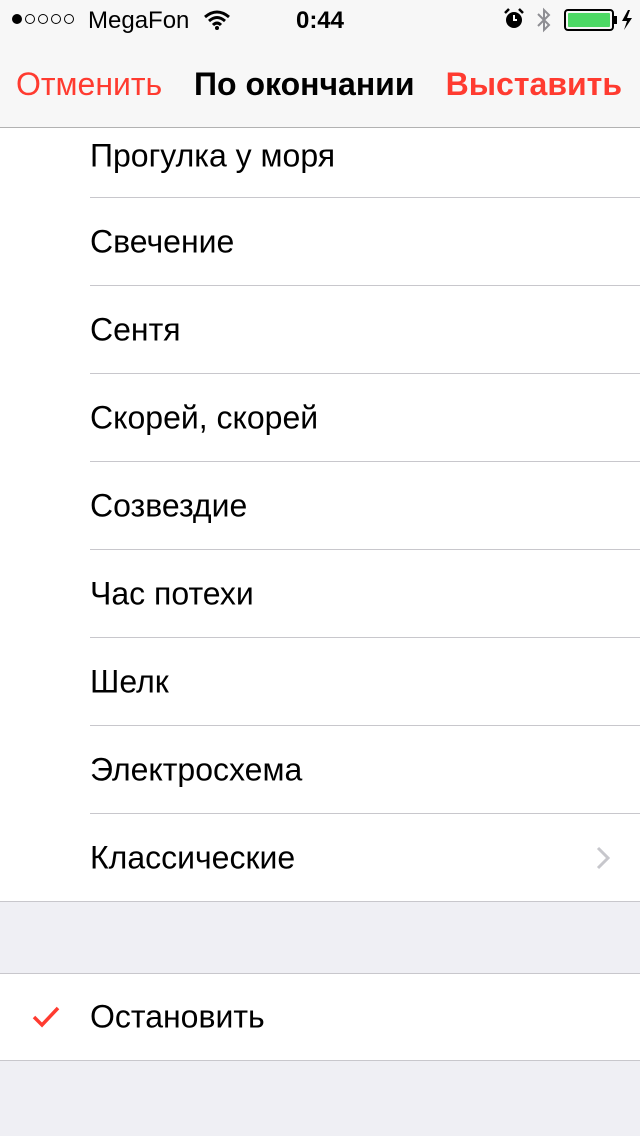 This screenshot has height=1136, width=640. What do you see at coordinates (89, 84) in the screenshot?
I see `cancel-button: Отменить` at bounding box center [89, 84].